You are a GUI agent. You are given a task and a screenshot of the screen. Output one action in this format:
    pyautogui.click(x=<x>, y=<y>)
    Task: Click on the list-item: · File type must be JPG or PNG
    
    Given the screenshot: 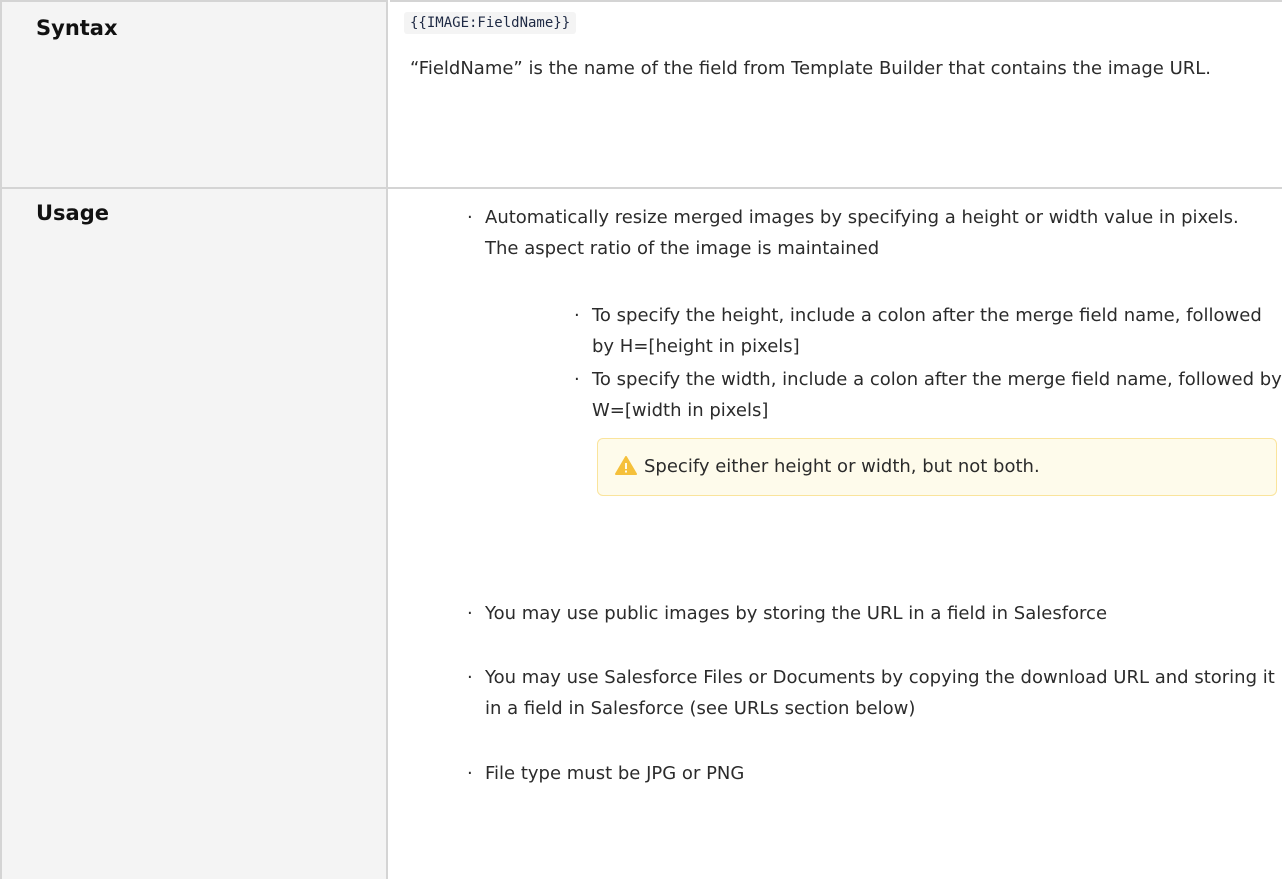 What is the action you would take?
    pyautogui.click(x=606, y=773)
    